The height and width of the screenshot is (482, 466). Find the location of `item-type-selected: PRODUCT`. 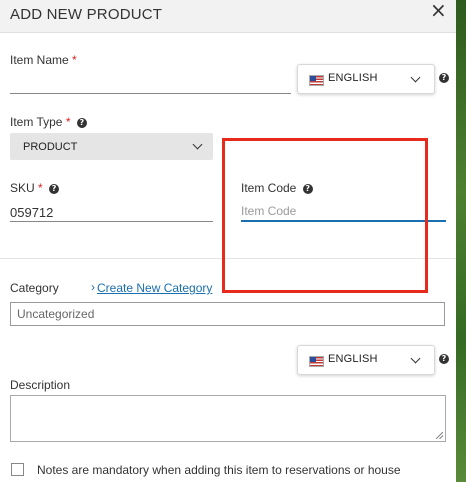

item-type-selected: PRODUCT is located at coordinates (50, 147).